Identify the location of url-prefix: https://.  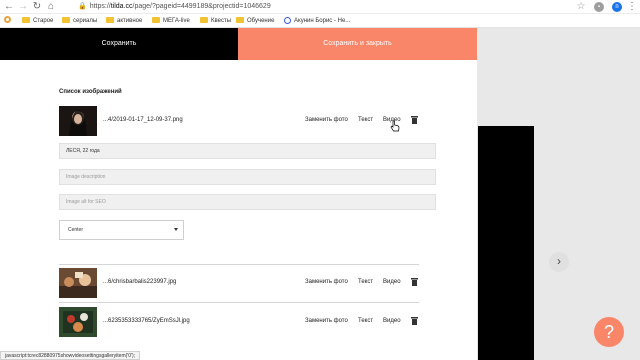
(100, 6).